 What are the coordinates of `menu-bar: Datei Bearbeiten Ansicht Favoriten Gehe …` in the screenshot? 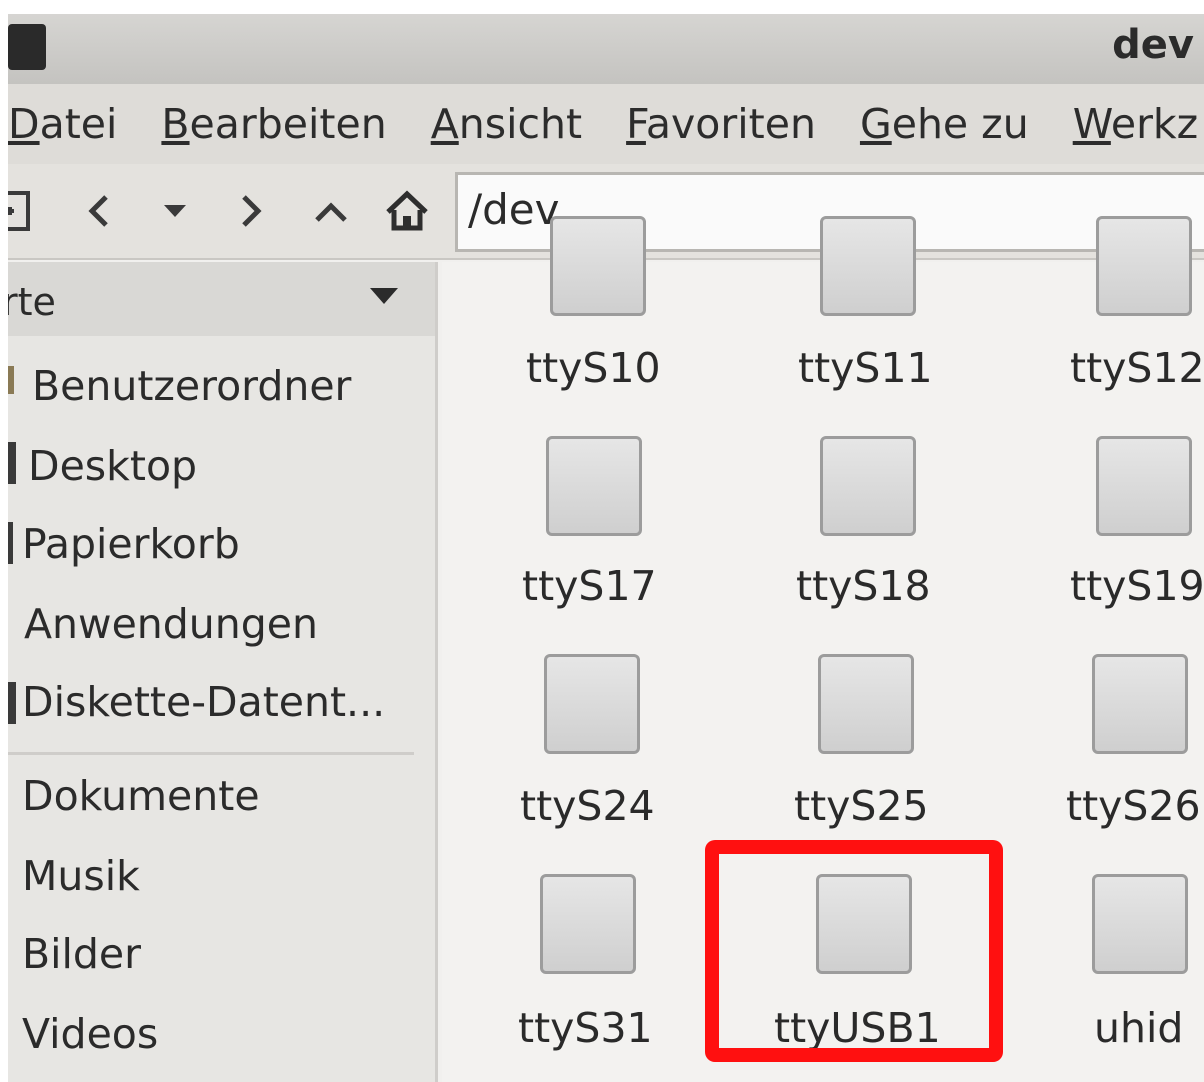 It's located at (606, 124).